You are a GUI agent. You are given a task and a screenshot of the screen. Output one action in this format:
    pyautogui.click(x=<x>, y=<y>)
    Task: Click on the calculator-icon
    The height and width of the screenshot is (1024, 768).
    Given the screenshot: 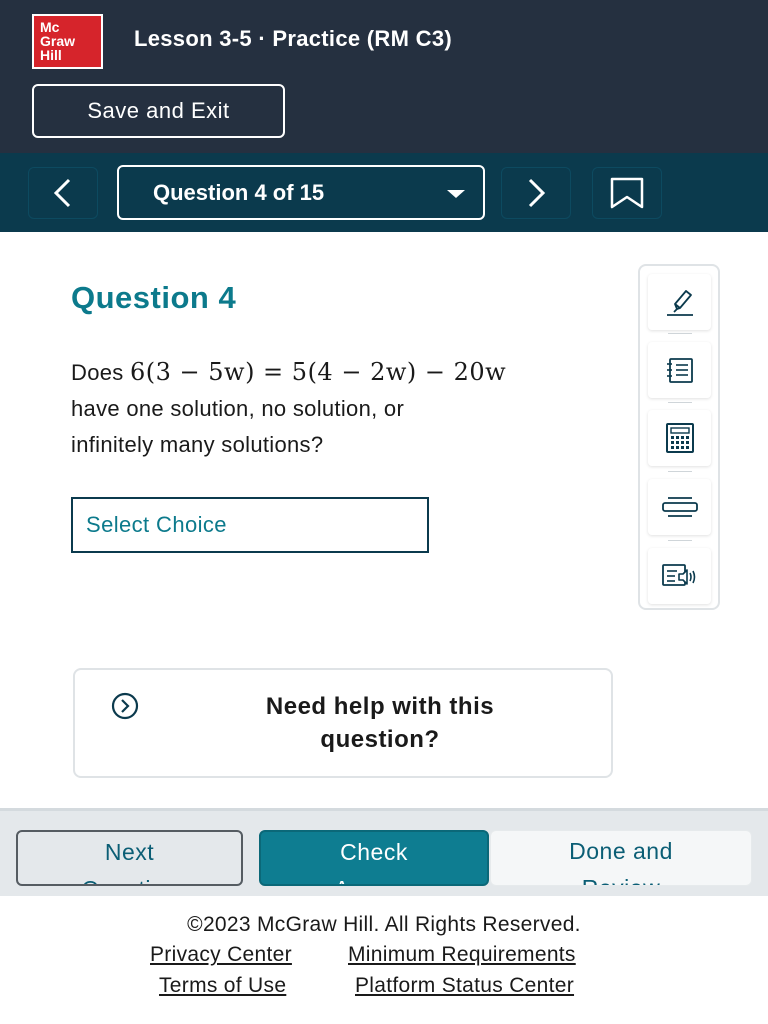 What is the action you would take?
    pyautogui.click(x=679, y=438)
    